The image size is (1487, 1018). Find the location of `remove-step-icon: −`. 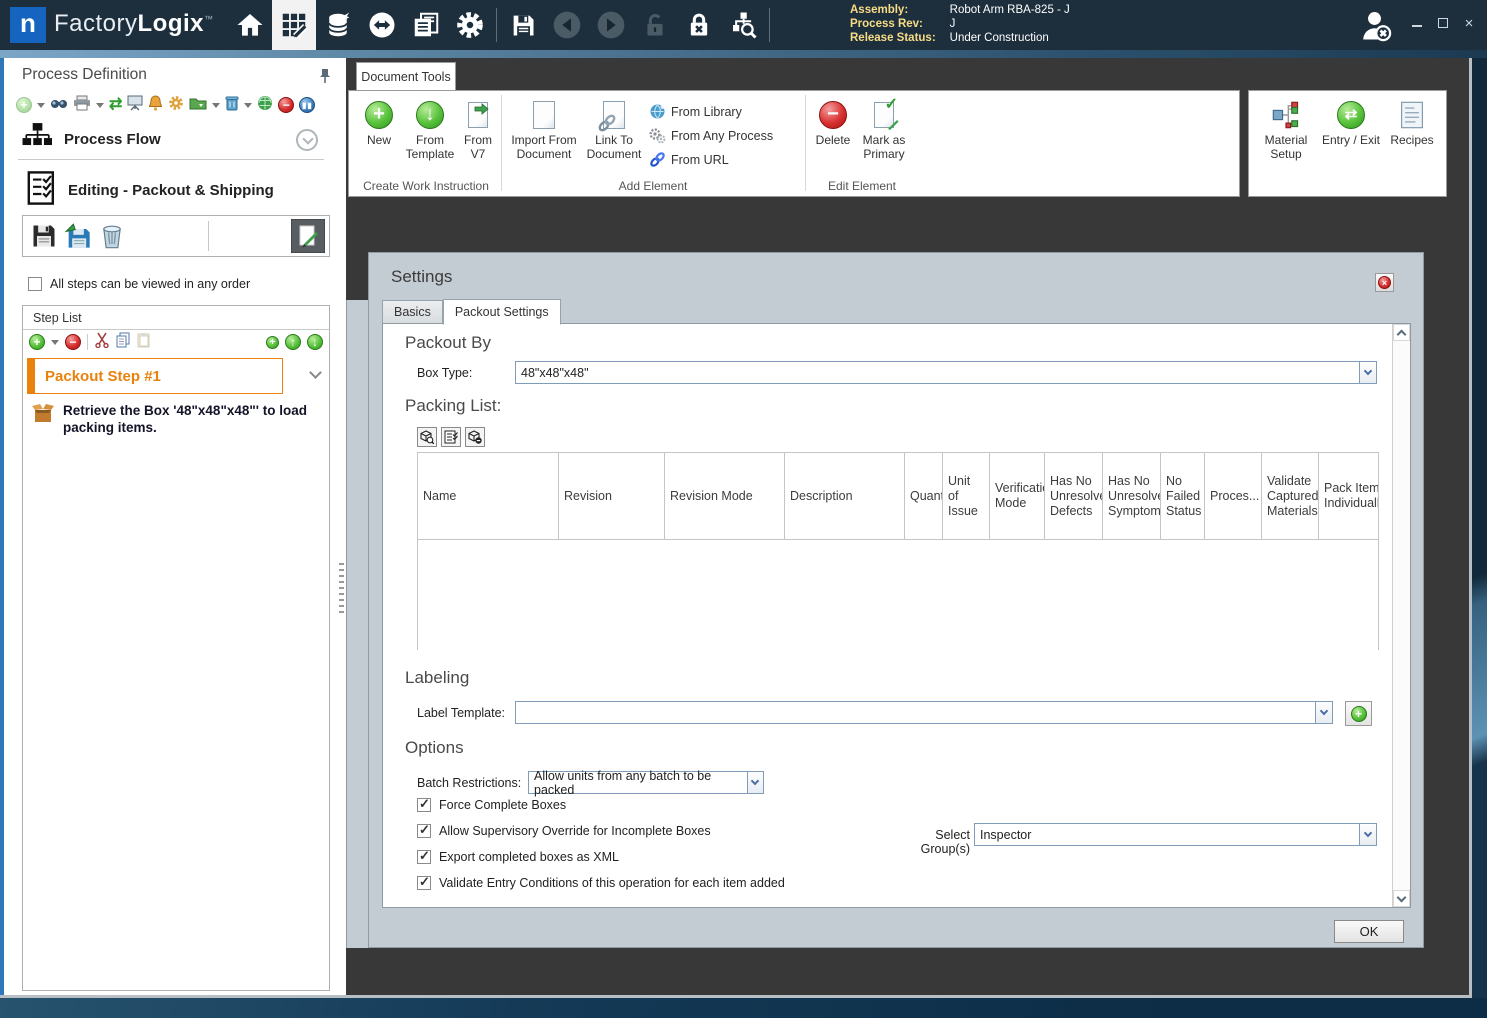

remove-step-icon: − is located at coordinates (73, 342).